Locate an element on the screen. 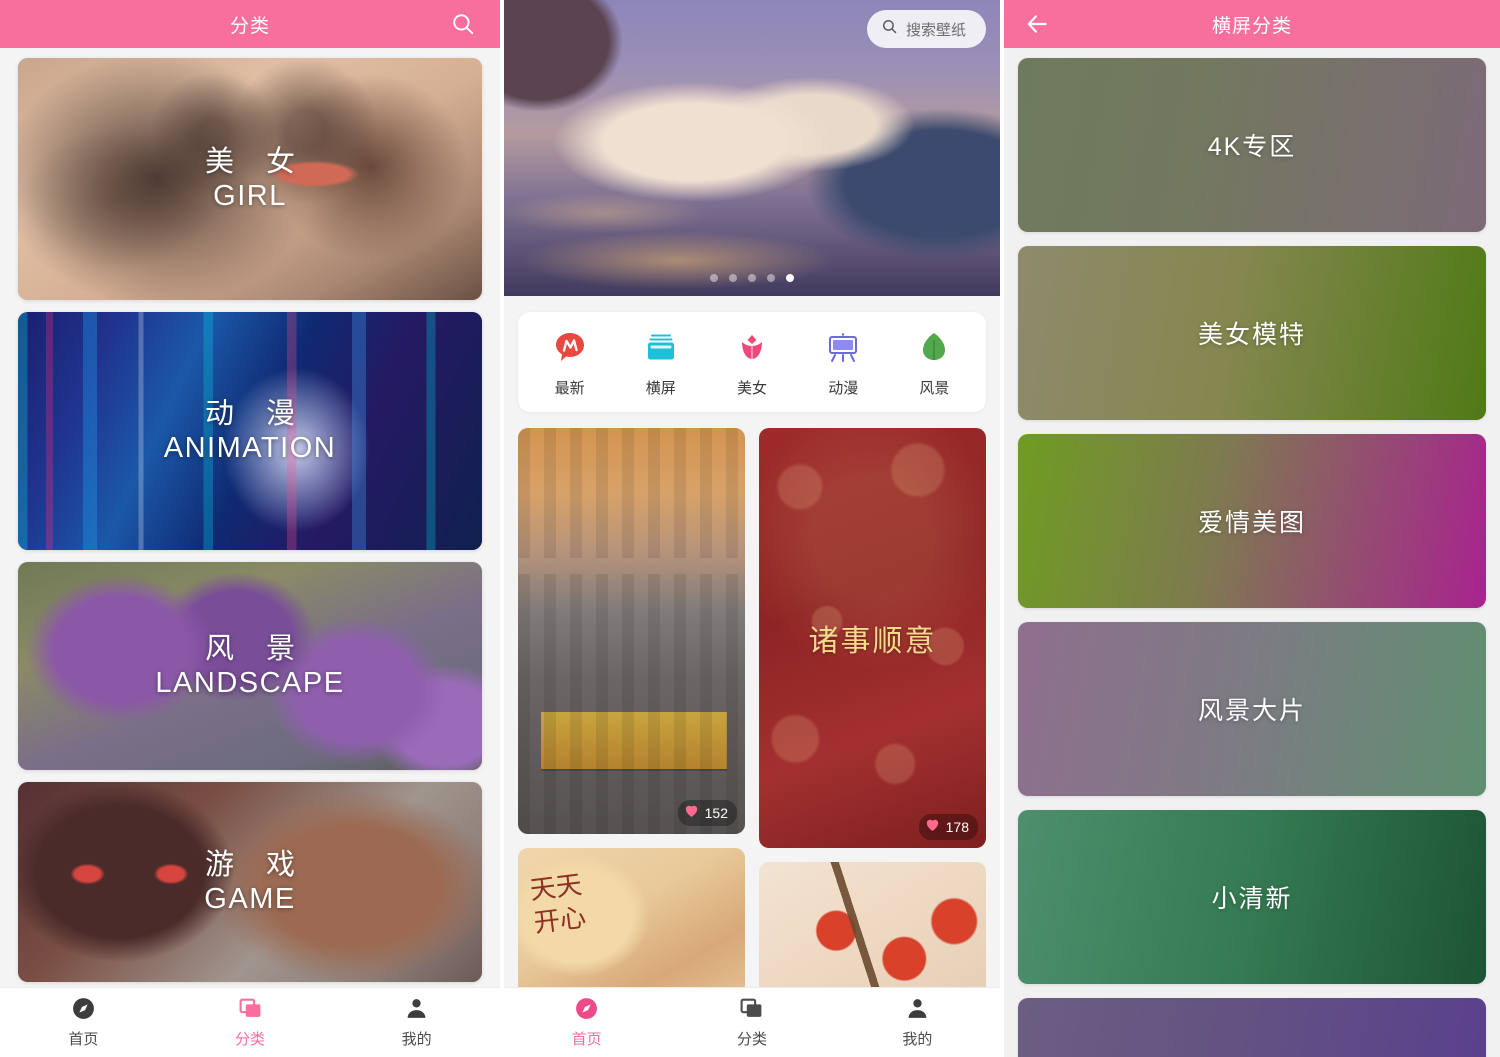 This screenshot has width=1500, height=1057. like-badge: 178 is located at coordinates (948, 827).